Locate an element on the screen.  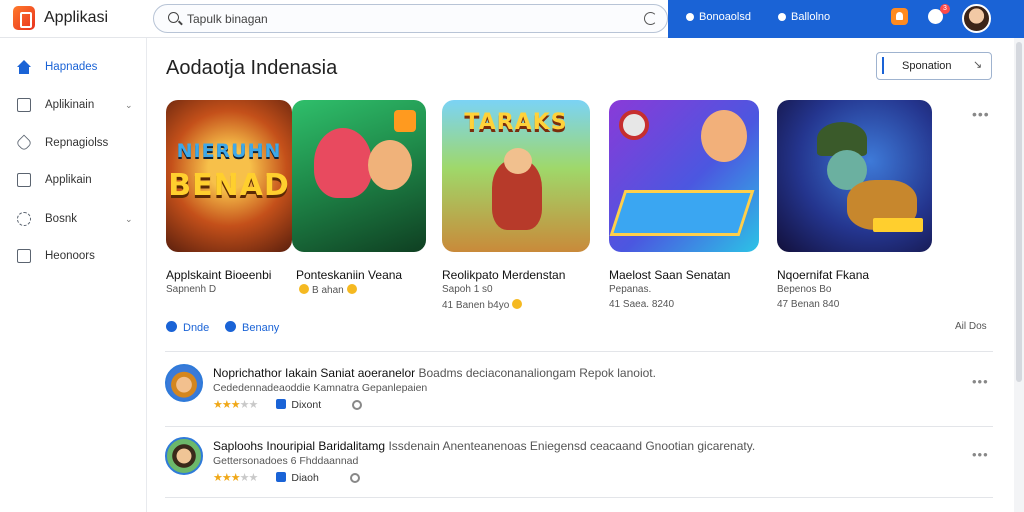
top-bar: Applikasi Bonoaolsd Ballolno 3 is located at coordinates (512, 19).